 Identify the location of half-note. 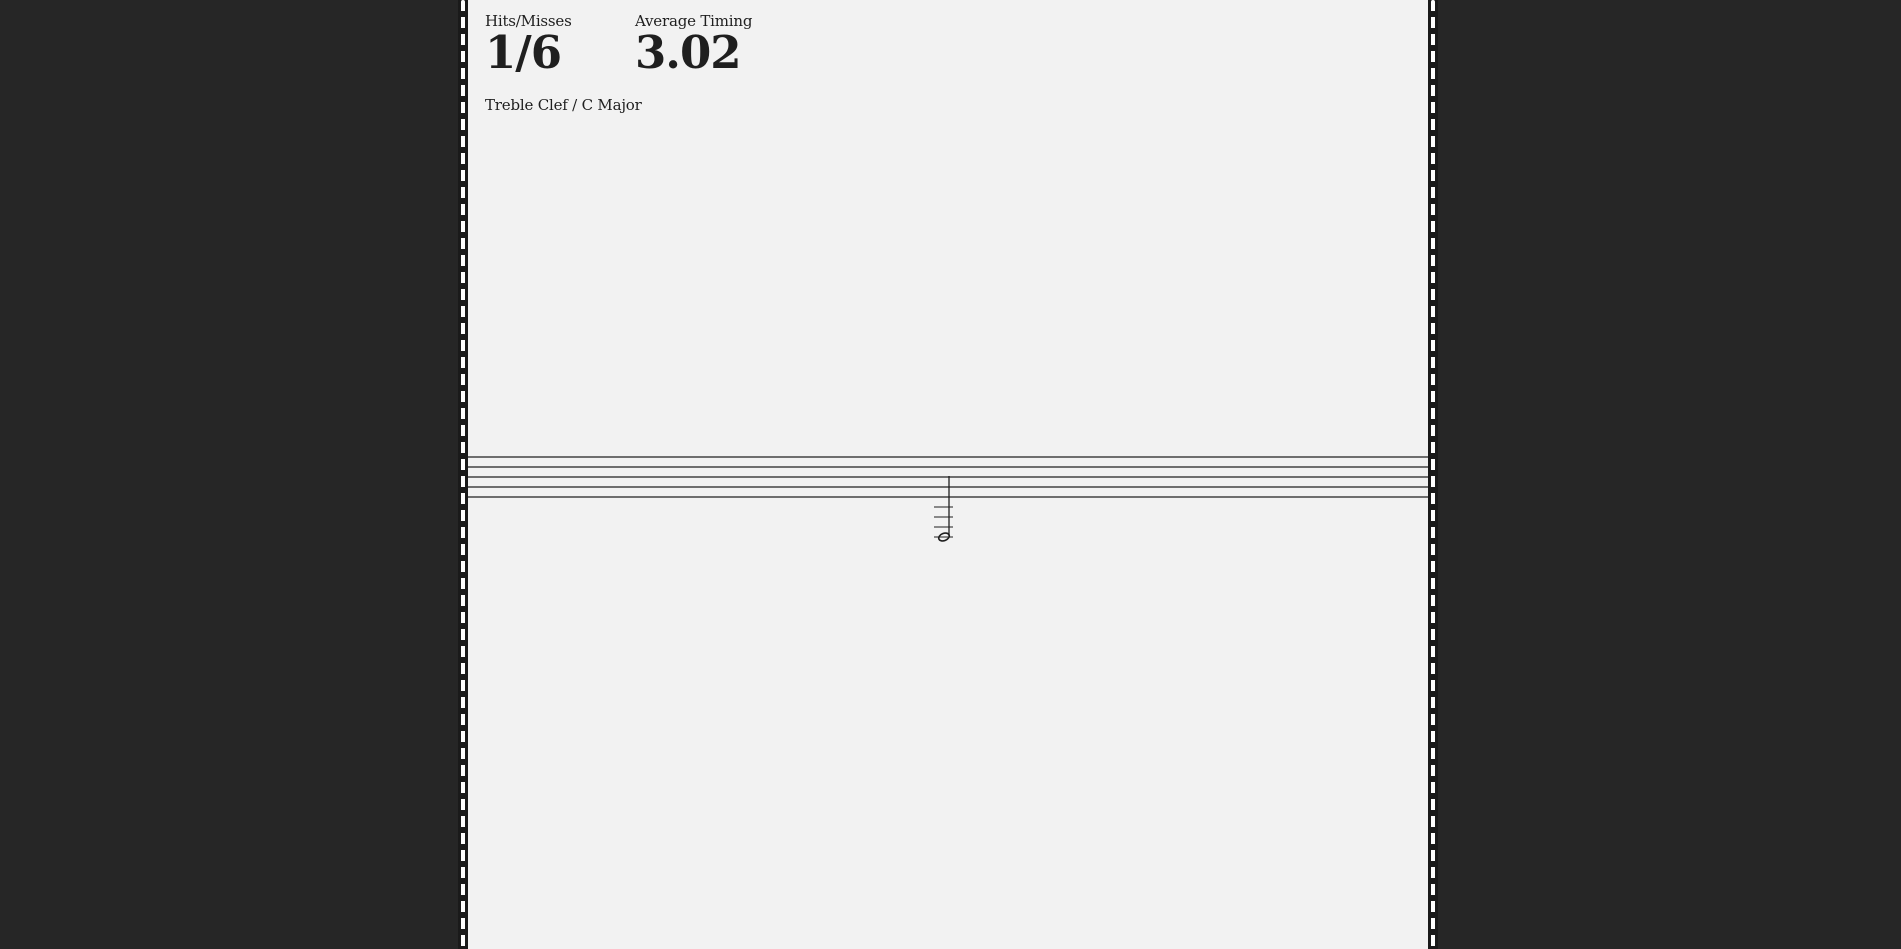
(943, 509).